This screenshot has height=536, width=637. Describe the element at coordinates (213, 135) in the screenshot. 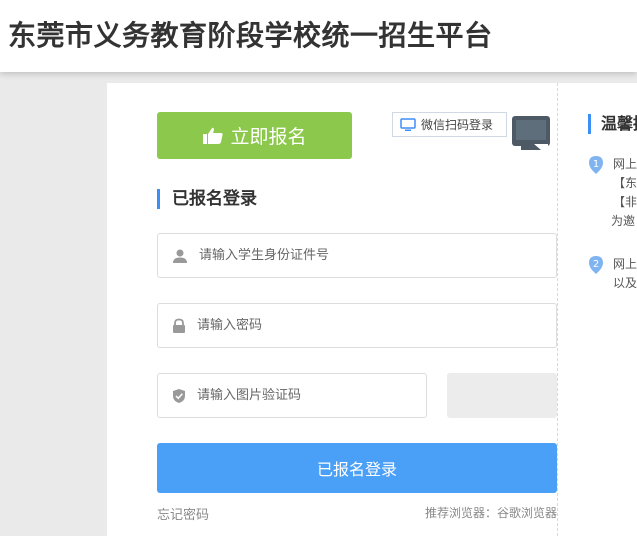

I see `thumbs-up-icon` at that location.